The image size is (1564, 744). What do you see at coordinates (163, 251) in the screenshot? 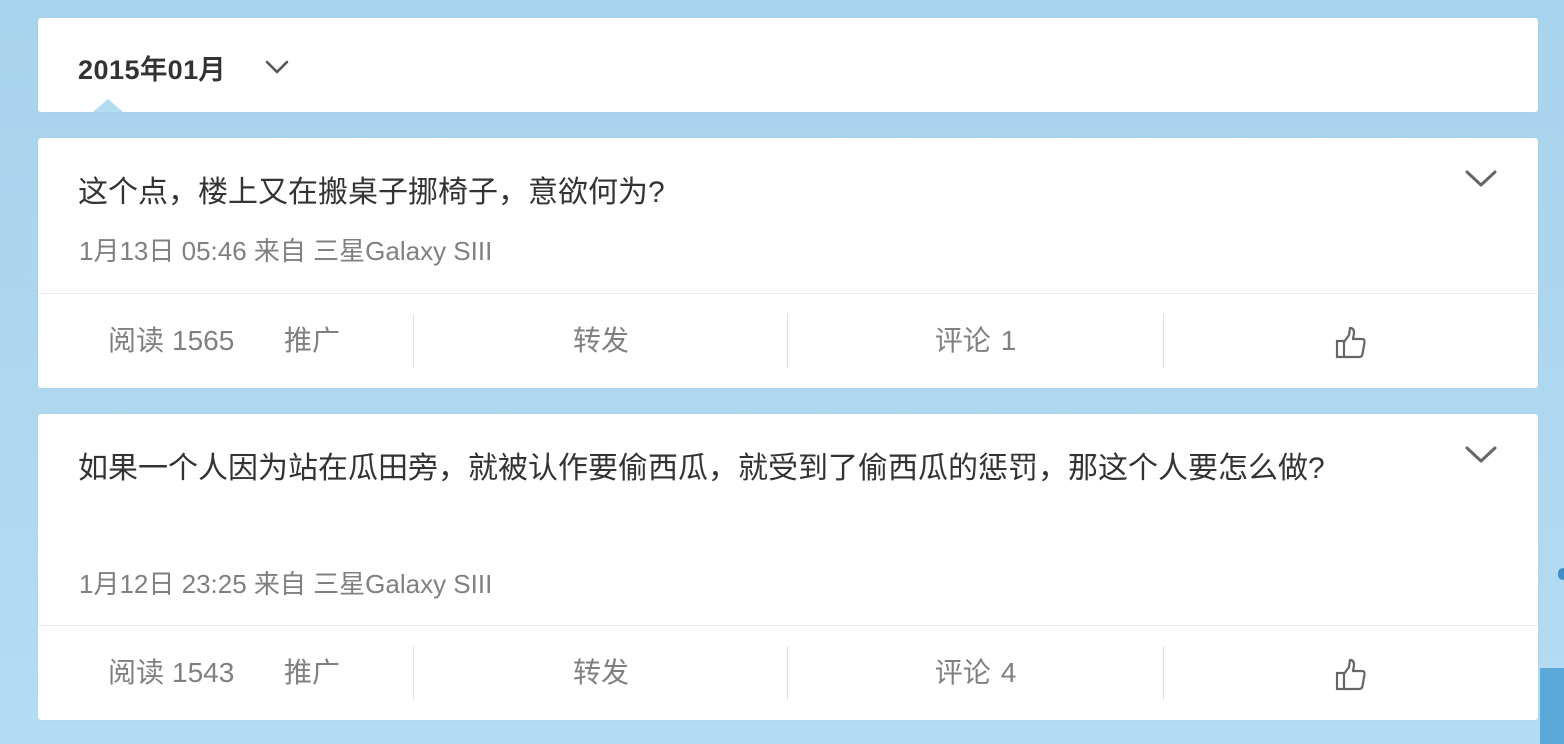
I see `post-time: 1月13日 05:46` at bounding box center [163, 251].